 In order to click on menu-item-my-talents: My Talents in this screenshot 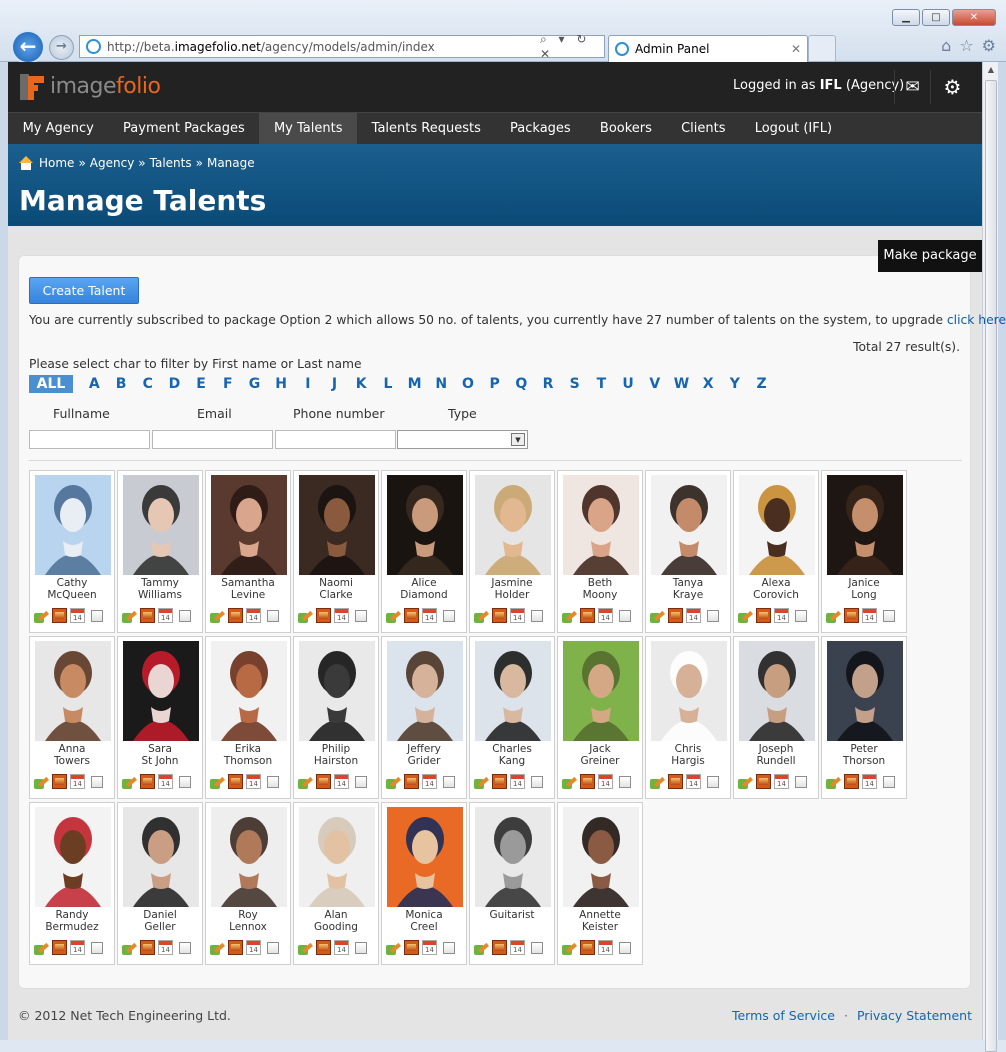, I will do `click(308, 128)`.